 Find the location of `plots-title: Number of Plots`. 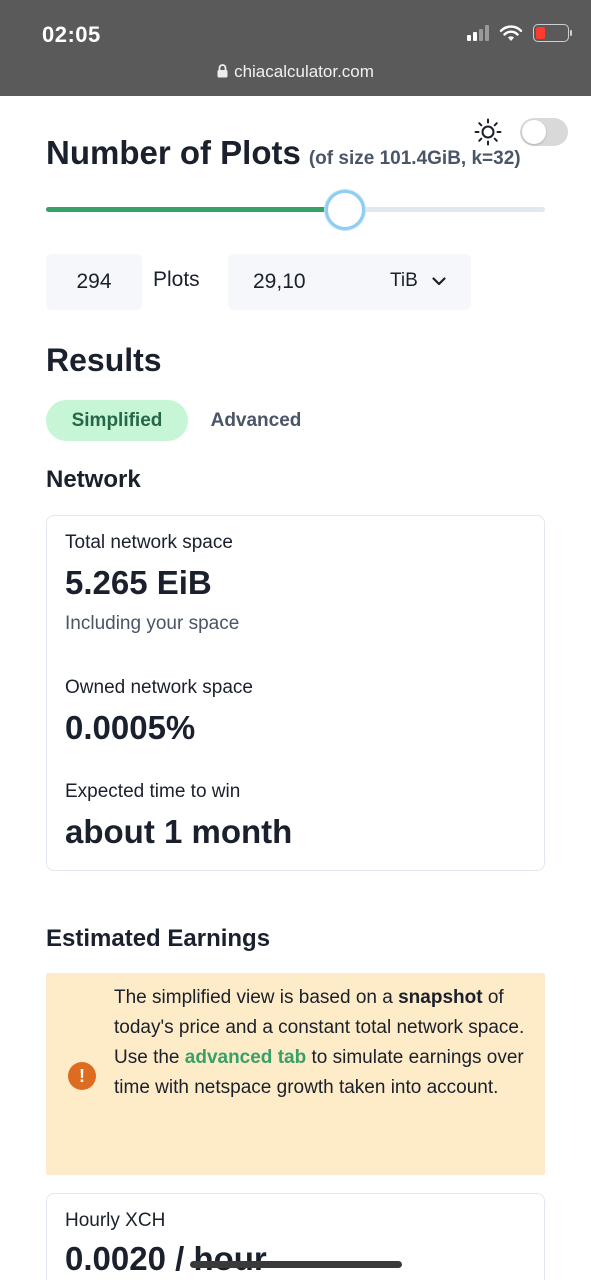

plots-title: Number of Plots is located at coordinates (173, 152).